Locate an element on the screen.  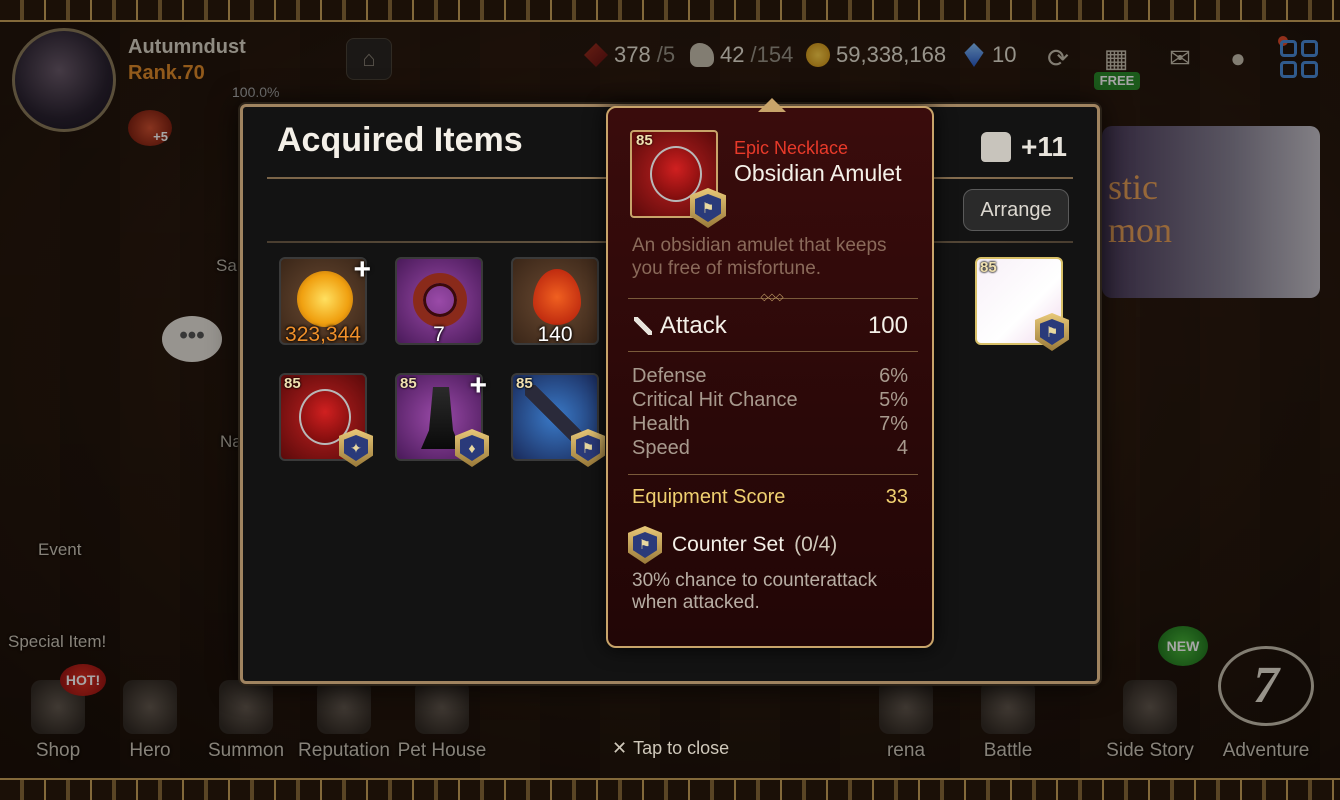
equipment-score-row: Equipment Score 33 is located at coordinates (770, 497).